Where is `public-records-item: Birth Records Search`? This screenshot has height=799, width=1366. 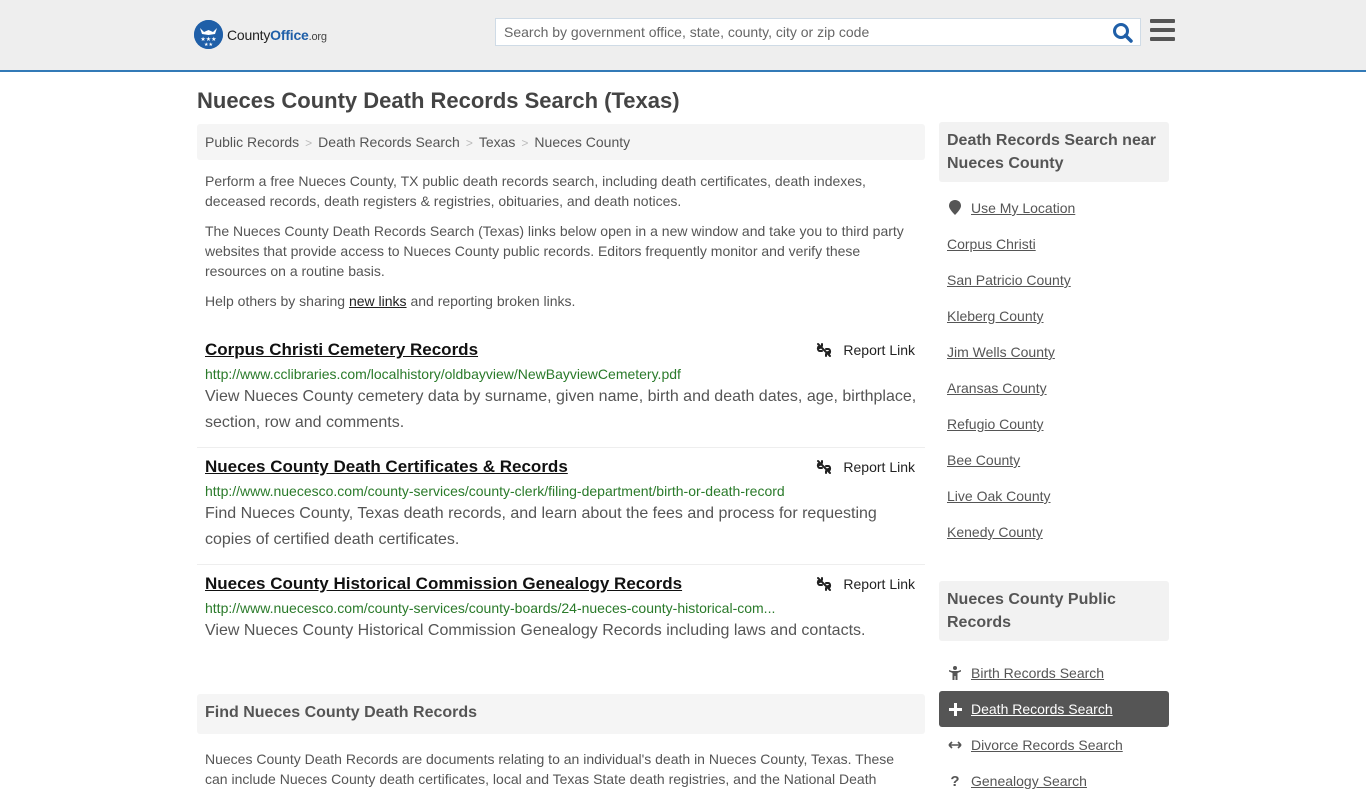
public-records-item: Birth Records Search is located at coordinates (1054, 673).